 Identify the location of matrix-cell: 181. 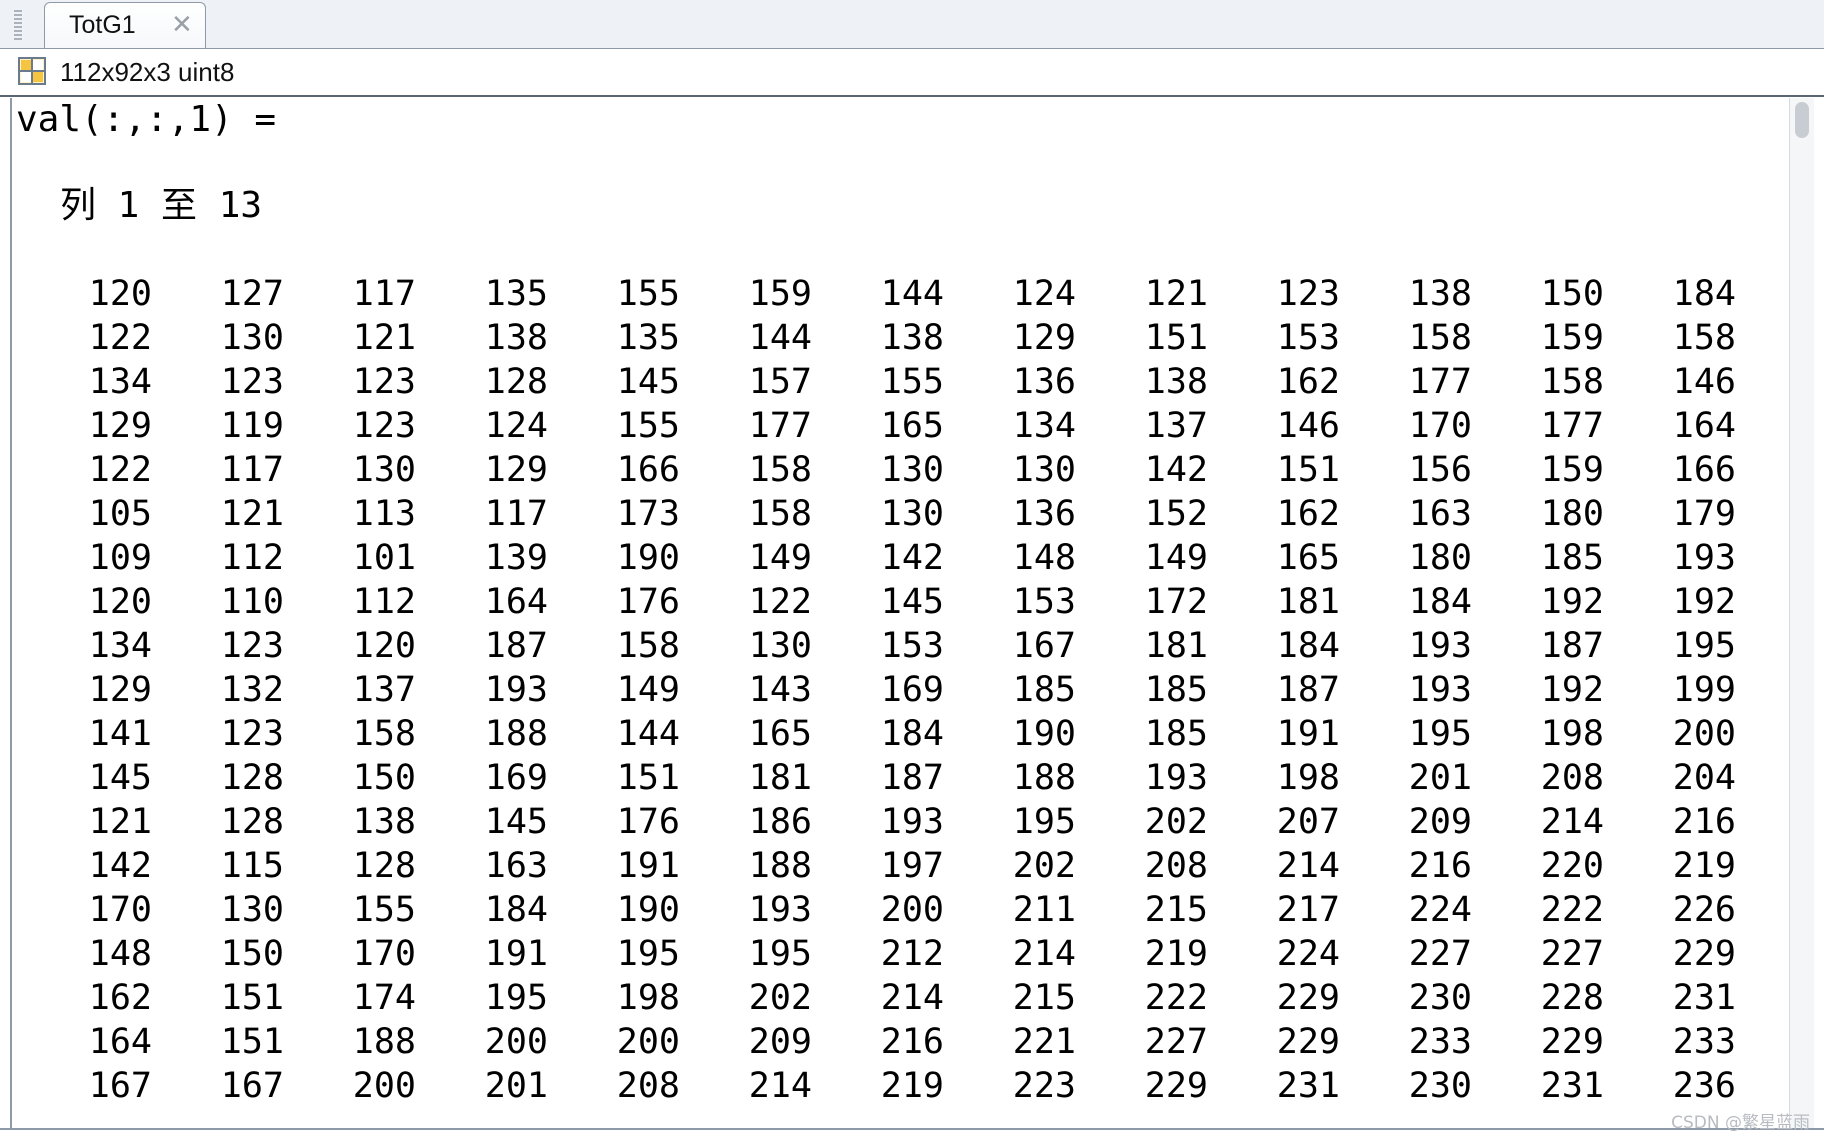
(1176, 646).